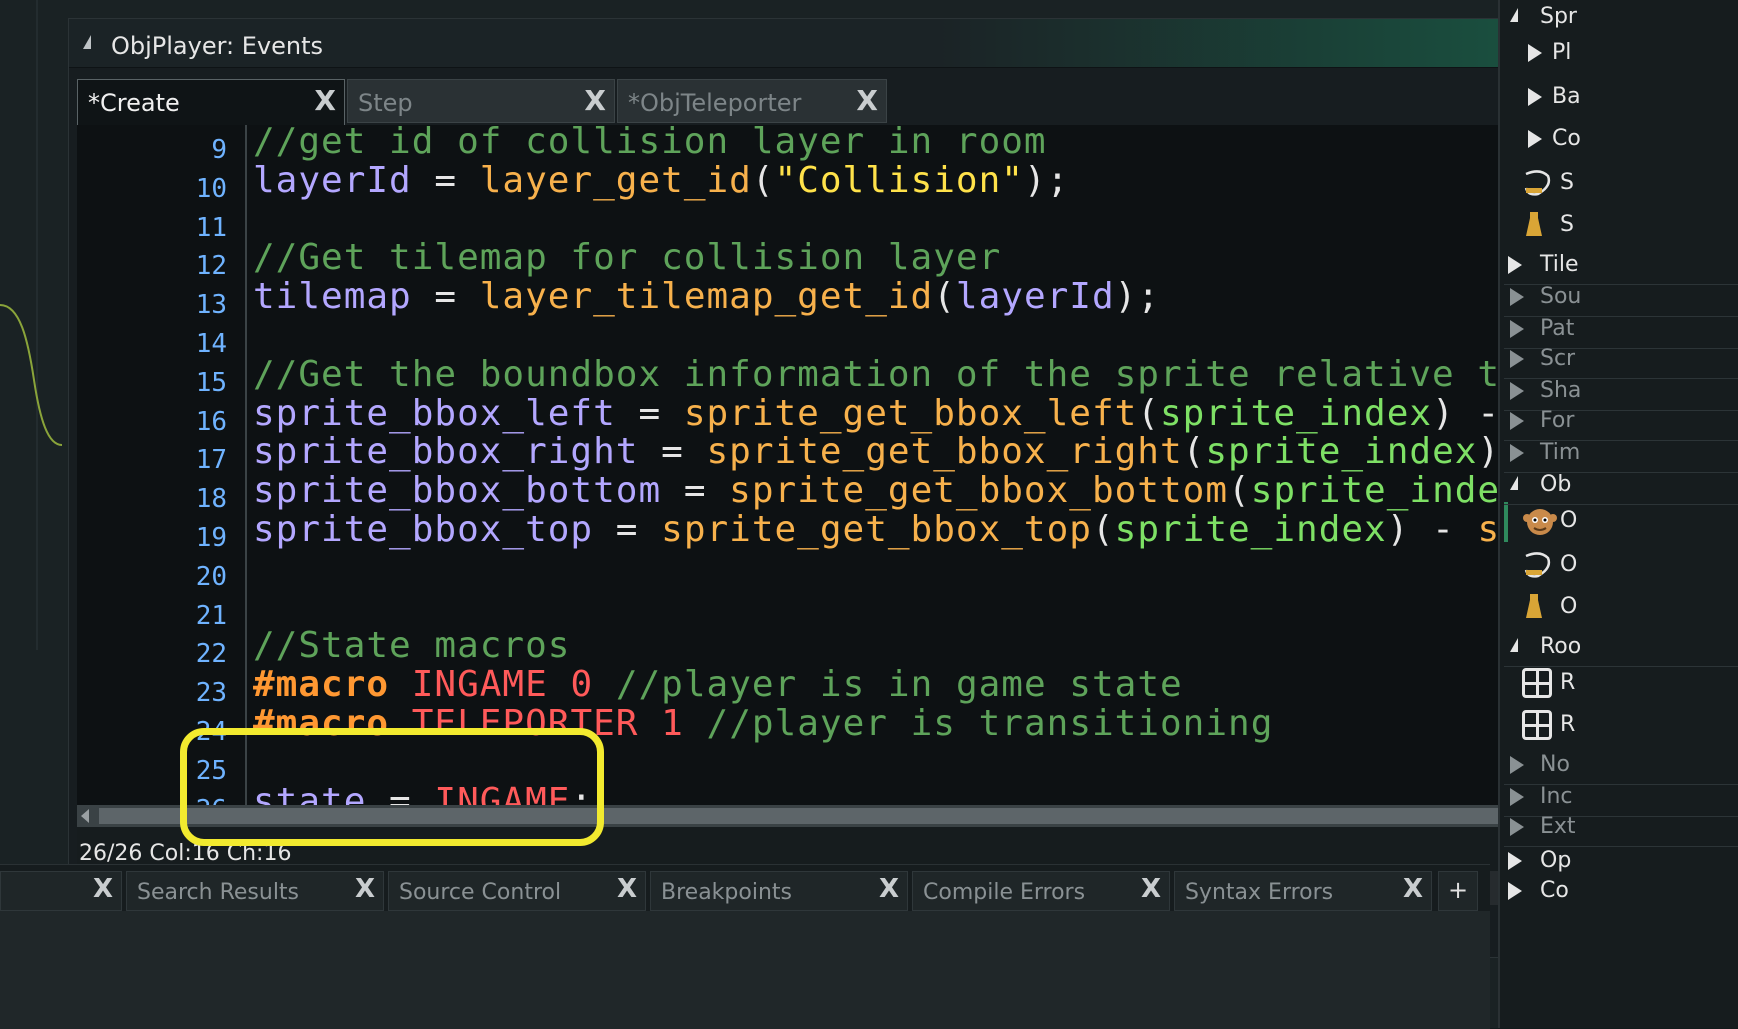 The height and width of the screenshot is (1029, 1738). I want to click on tab-syntax-errors: Syntax Errors X, so click(1303, 891).